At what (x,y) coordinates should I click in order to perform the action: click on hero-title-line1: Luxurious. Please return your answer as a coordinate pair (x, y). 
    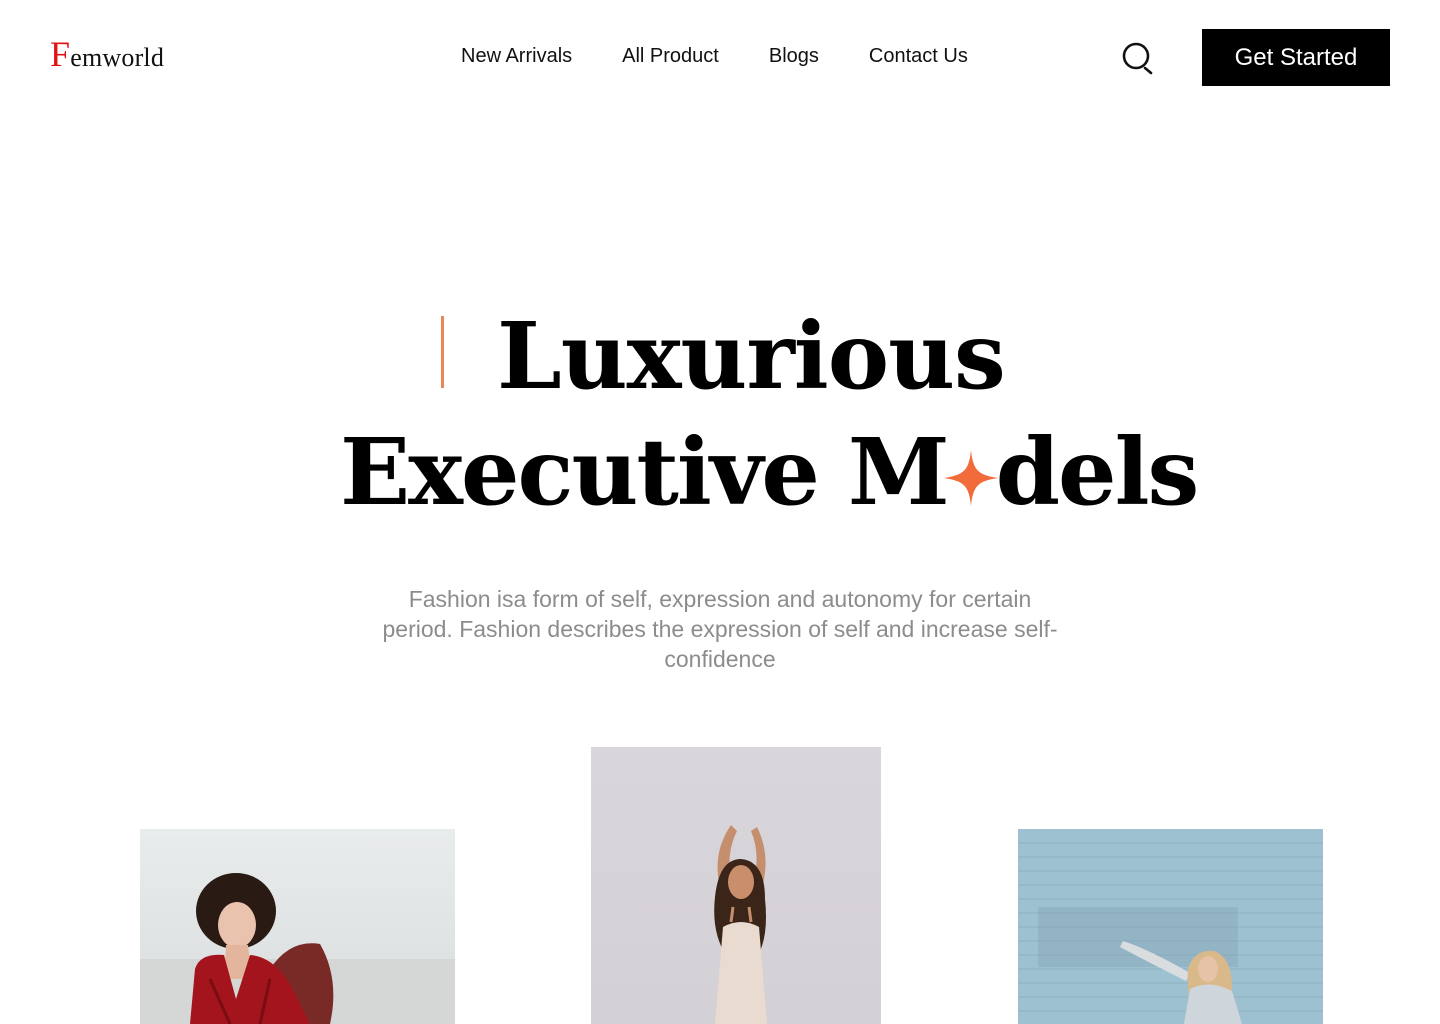
    Looking at the image, I should click on (751, 356).